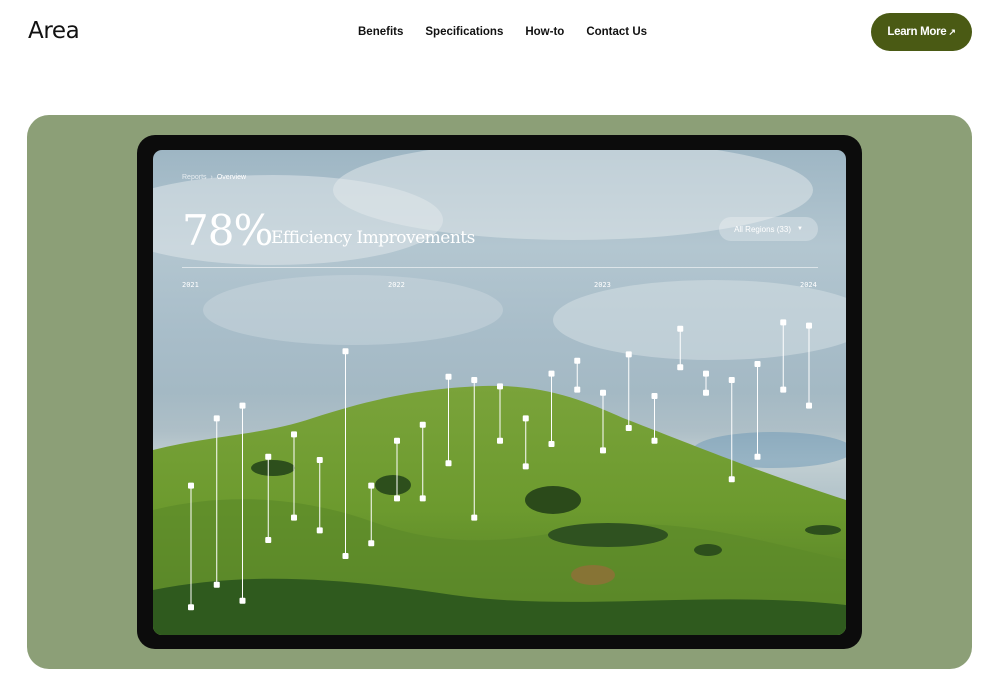  Describe the element at coordinates (54, 31) in the screenshot. I see `brand-logo: Area` at that location.